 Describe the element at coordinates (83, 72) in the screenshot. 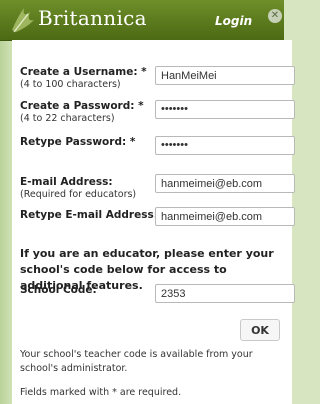

I see `username-label: Create a Username: *` at that location.